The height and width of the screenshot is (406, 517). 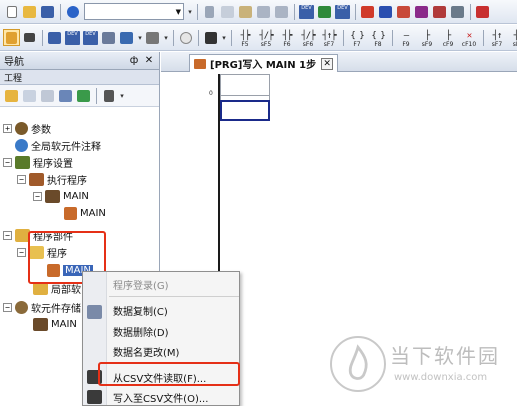 I want to click on refresh-icon, so click(x=83, y=95).